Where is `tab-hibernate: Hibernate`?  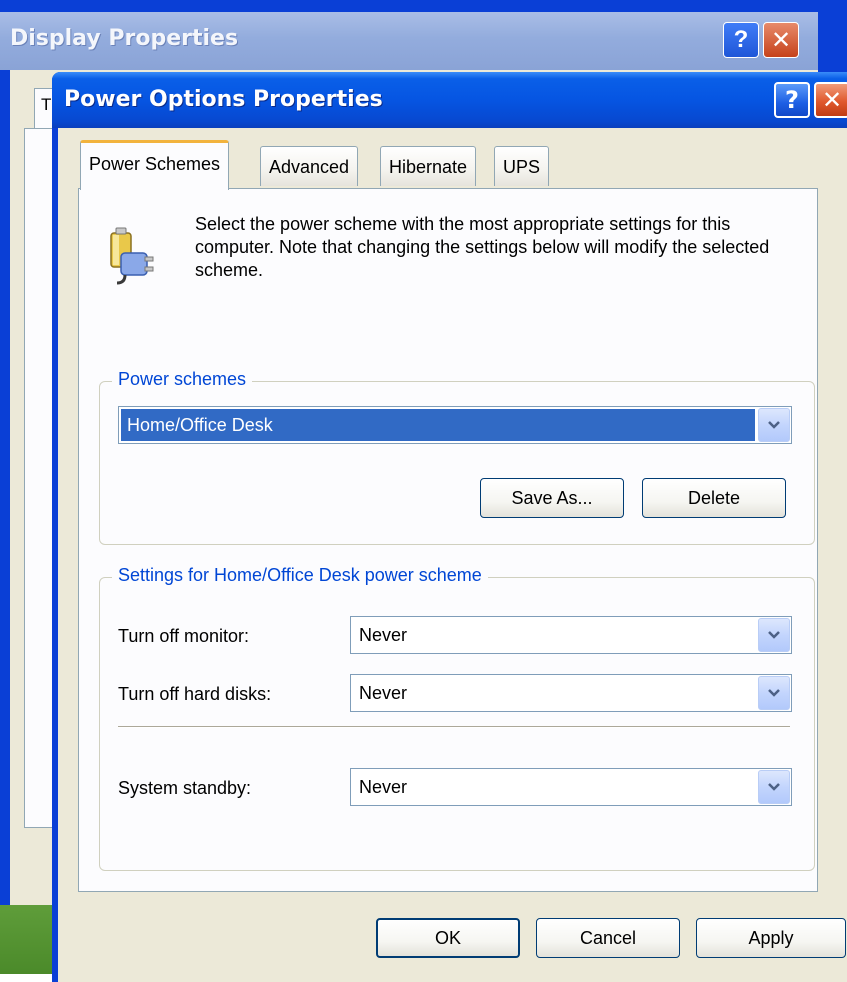
tab-hibernate: Hibernate is located at coordinates (428, 166).